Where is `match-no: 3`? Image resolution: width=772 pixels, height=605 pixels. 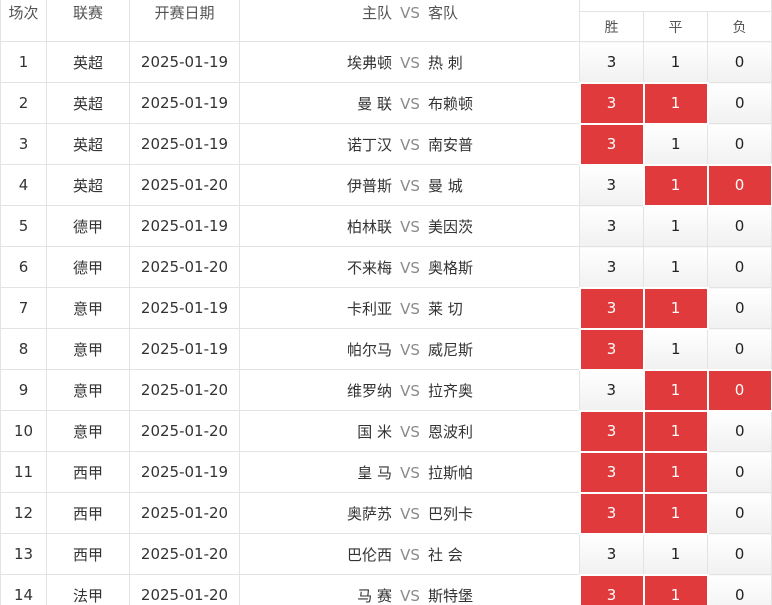 match-no: 3 is located at coordinates (23, 144).